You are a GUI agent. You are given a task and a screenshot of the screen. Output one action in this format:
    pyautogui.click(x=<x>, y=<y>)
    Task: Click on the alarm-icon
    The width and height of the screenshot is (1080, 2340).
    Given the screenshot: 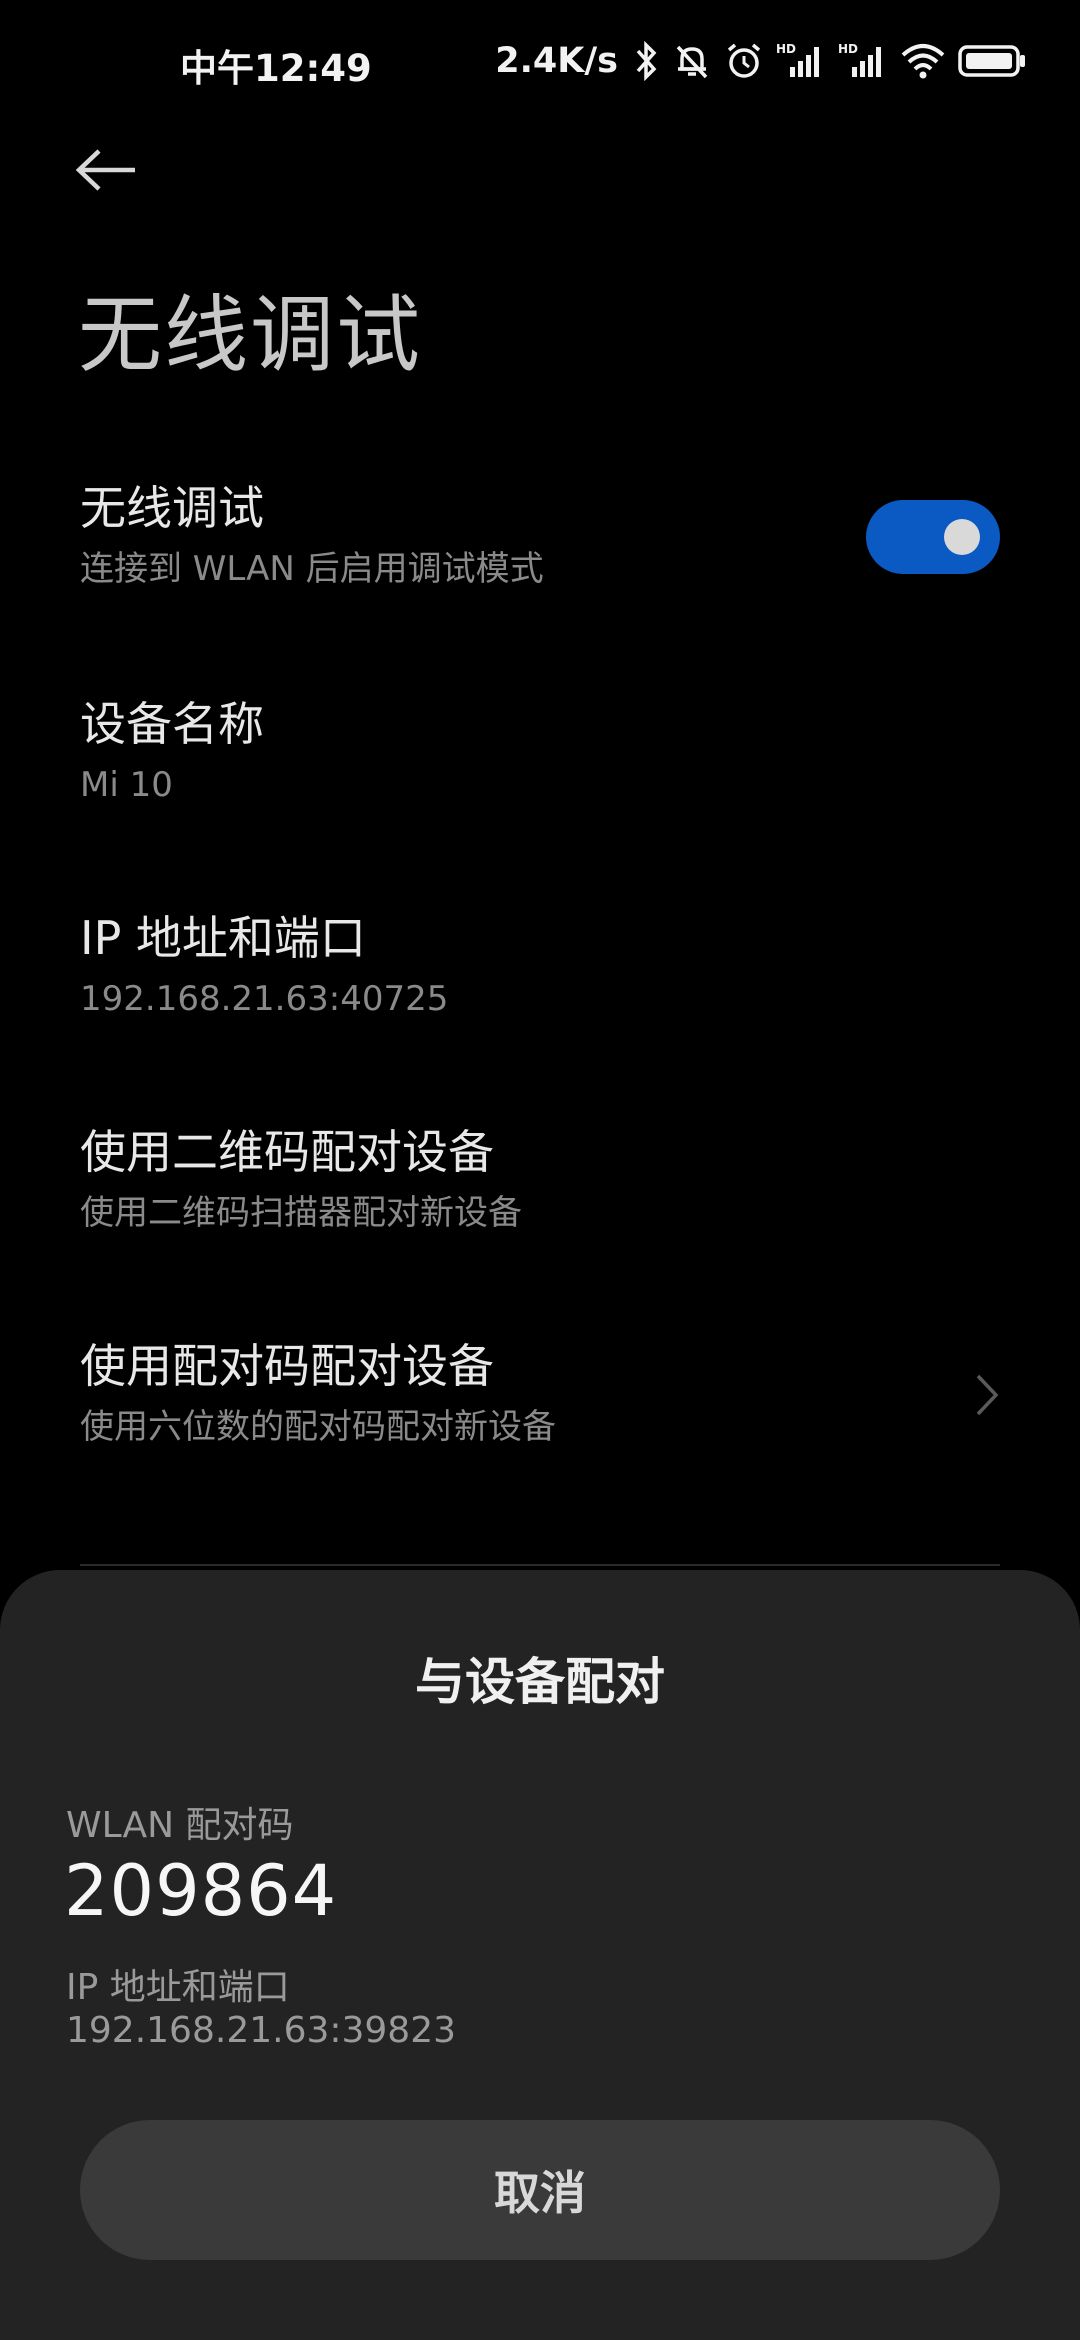 What is the action you would take?
    pyautogui.click(x=744, y=60)
    